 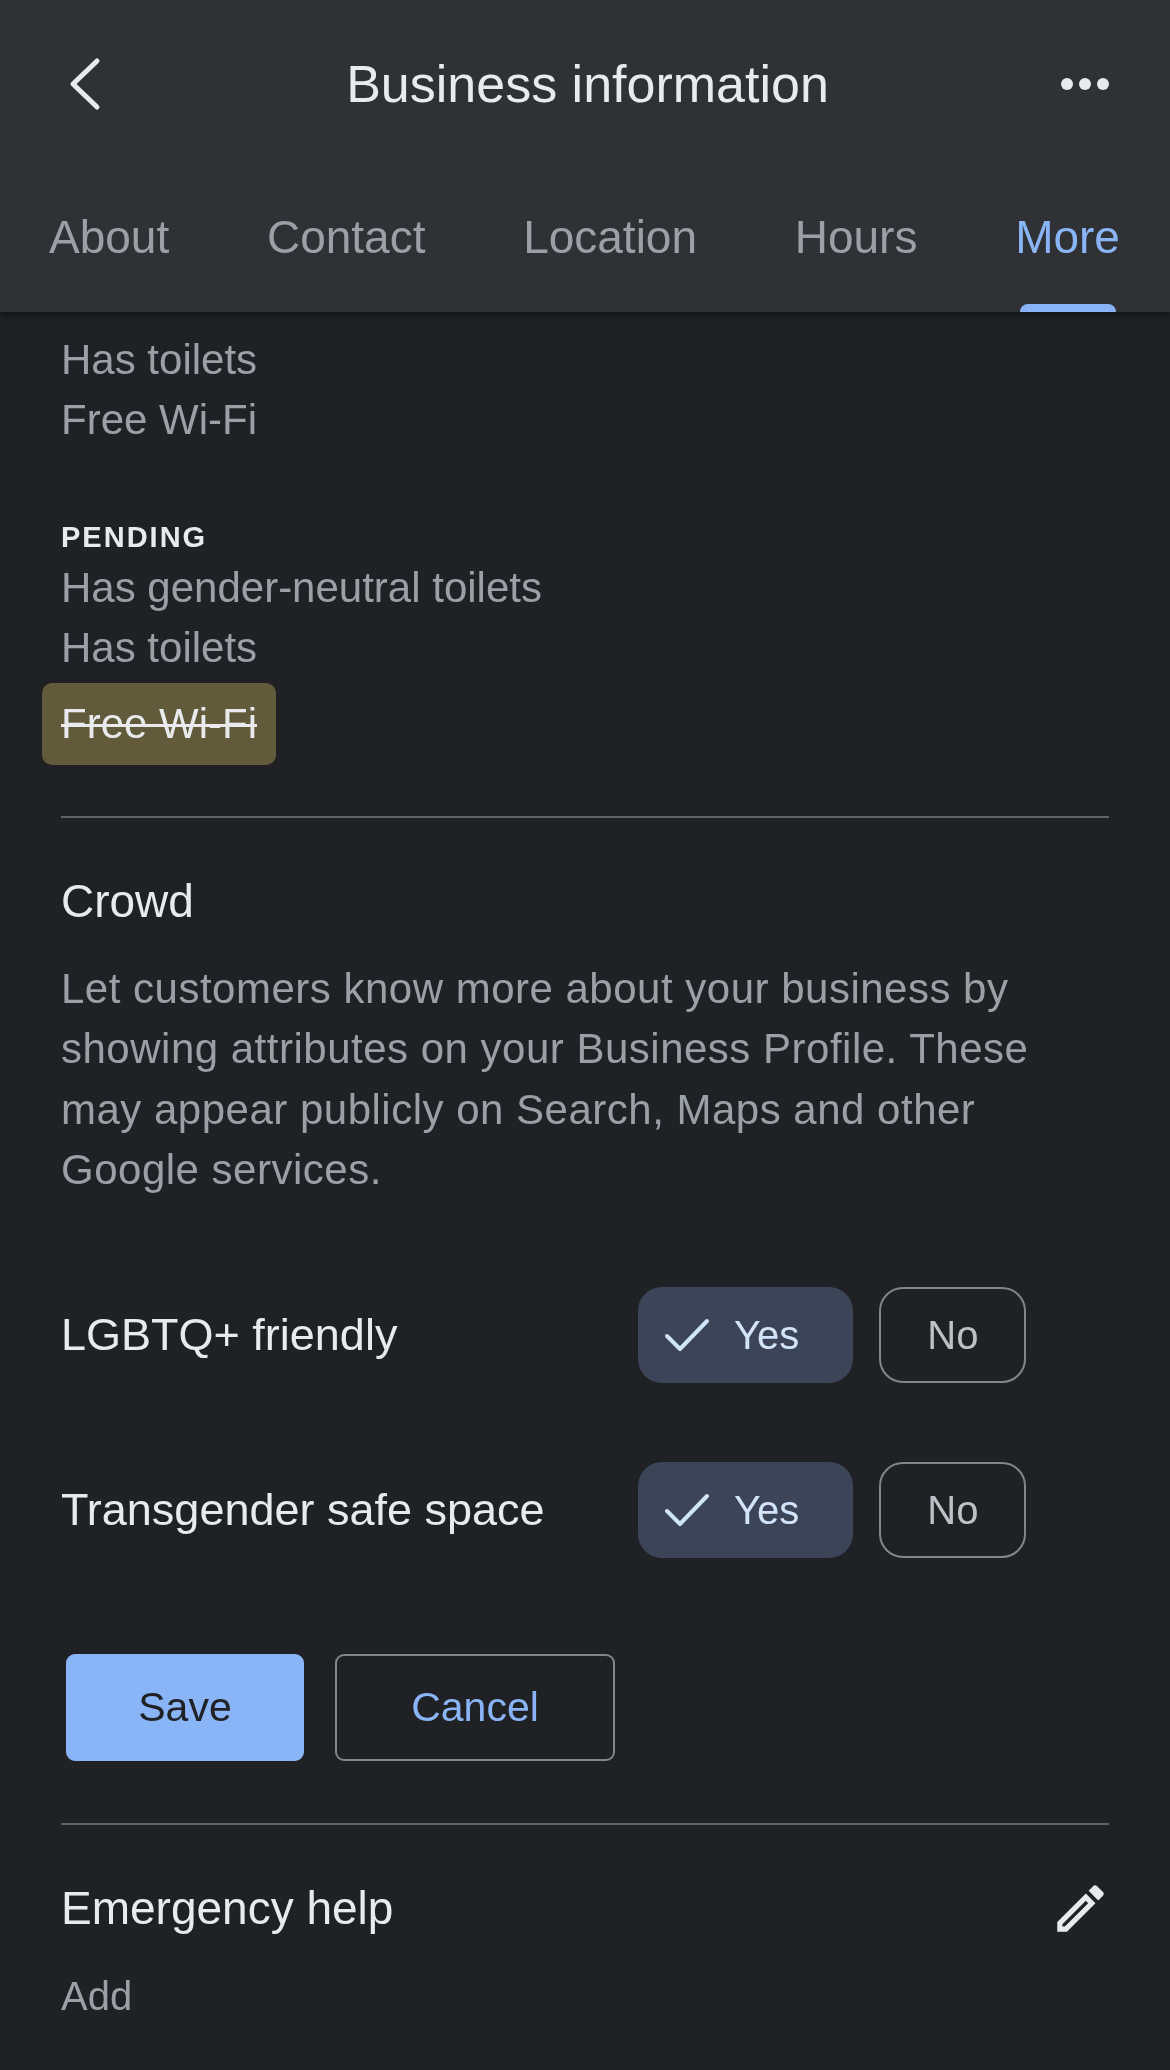 What do you see at coordinates (587, 84) in the screenshot?
I see `page-title: Business information` at bounding box center [587, 84].